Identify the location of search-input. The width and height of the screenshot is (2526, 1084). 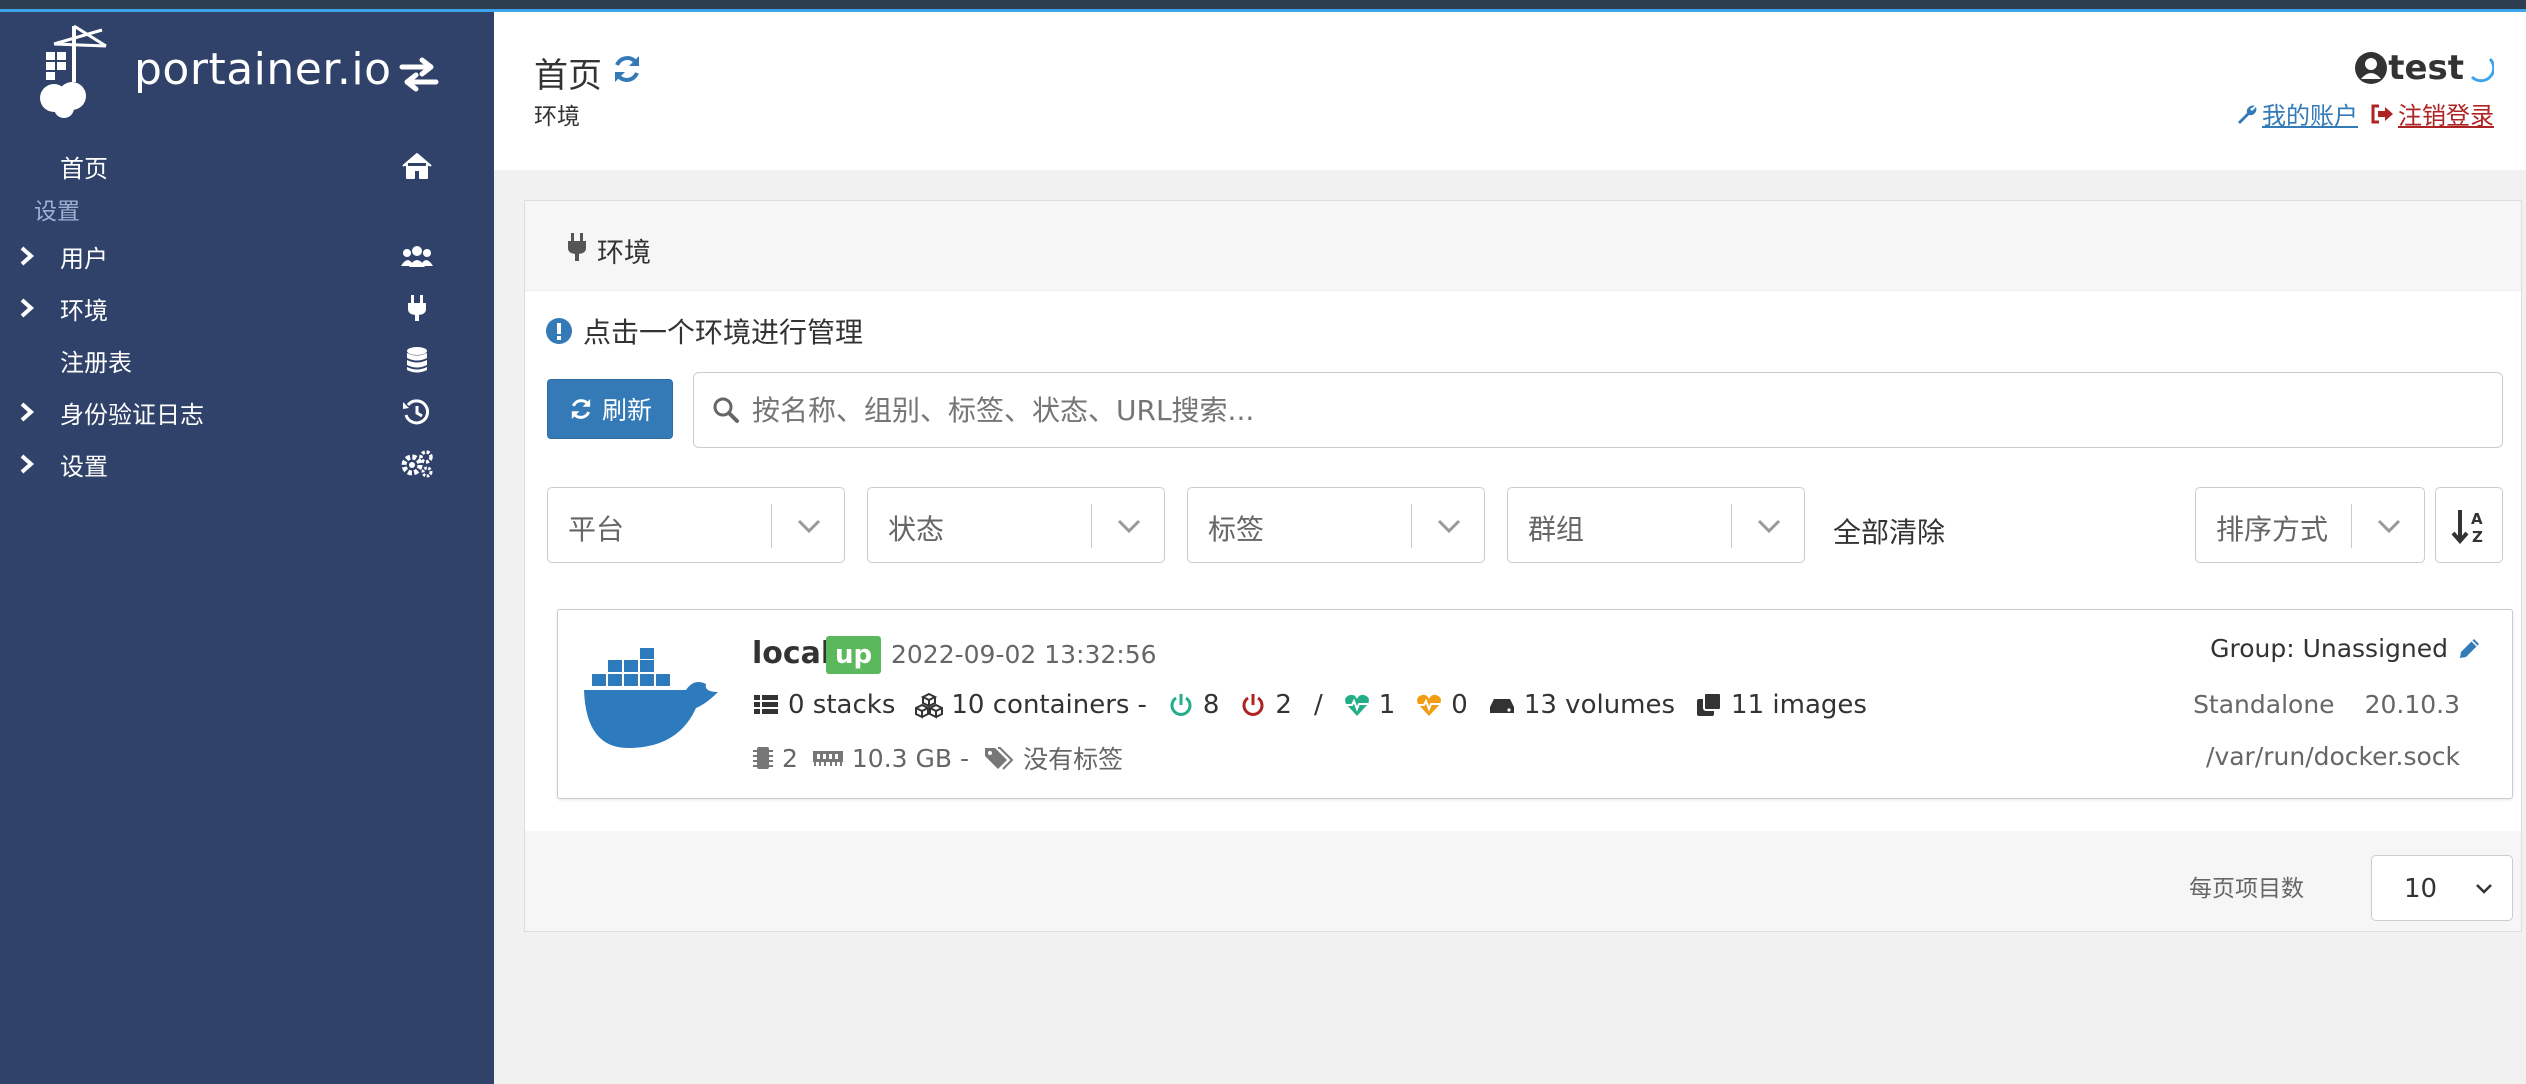
(1602, 410).